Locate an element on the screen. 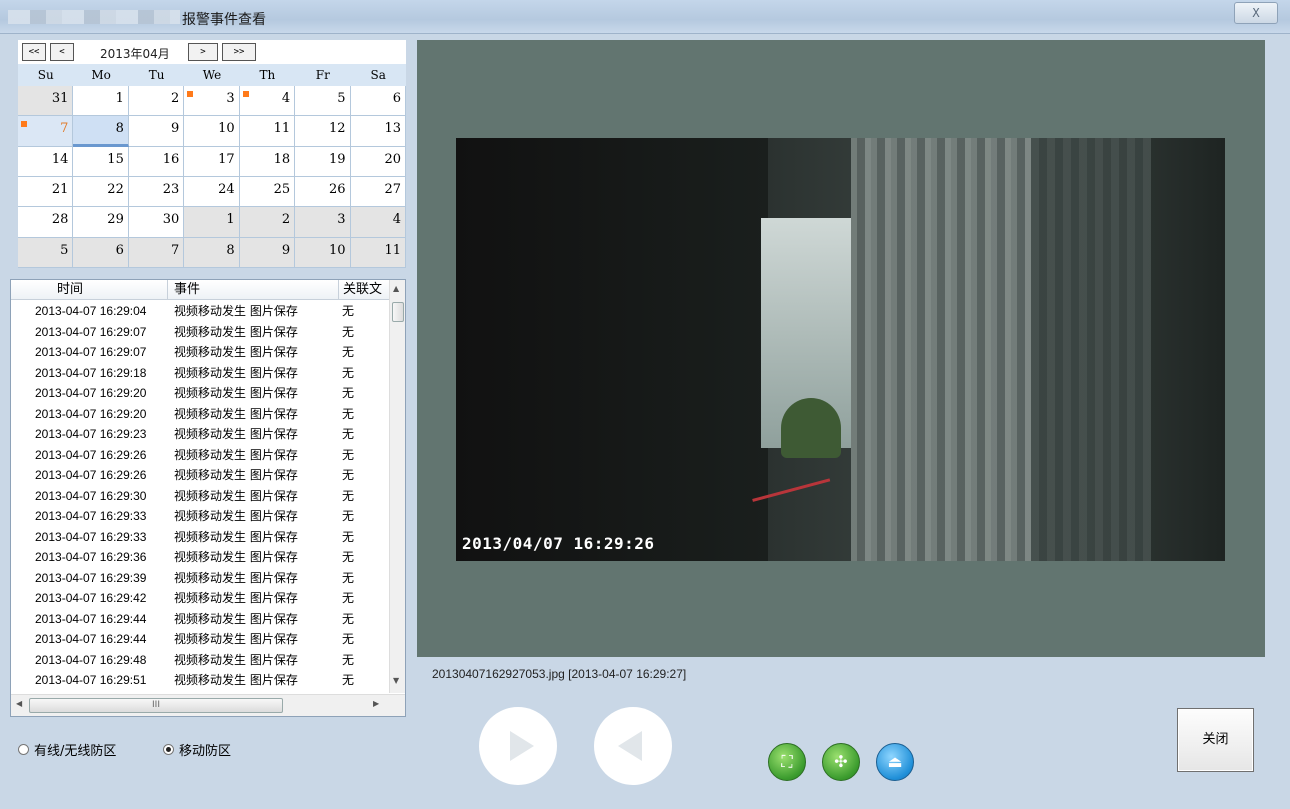 Image resolution: width=1290 pixels, height=809 pixels. vertical-scrollbar: ▲ ▼ is located at coordinates (397, 486).